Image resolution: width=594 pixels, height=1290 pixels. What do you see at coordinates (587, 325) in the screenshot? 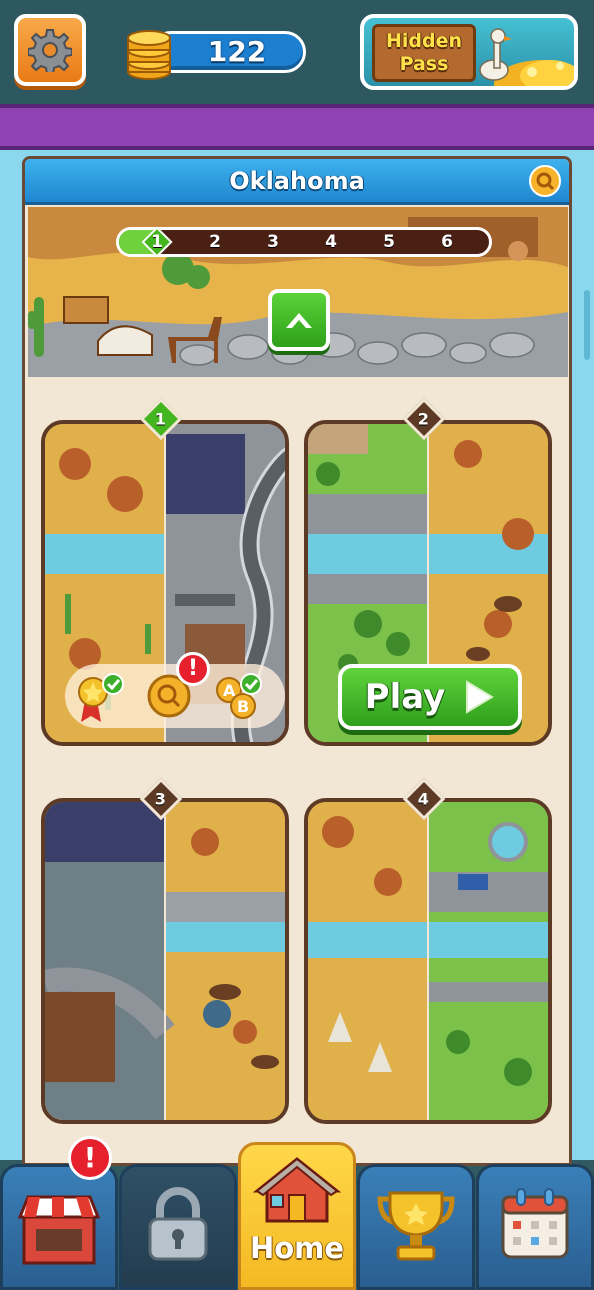
I see `scrollbar` at bounding box center [587, 325].